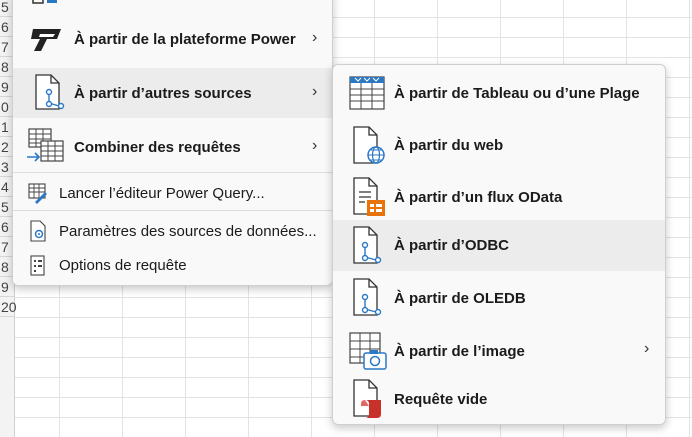 The height and width of the screenshot is (437, 692). I want to click on menu-item-label: À partir d’autres sources, so click(163, 93).